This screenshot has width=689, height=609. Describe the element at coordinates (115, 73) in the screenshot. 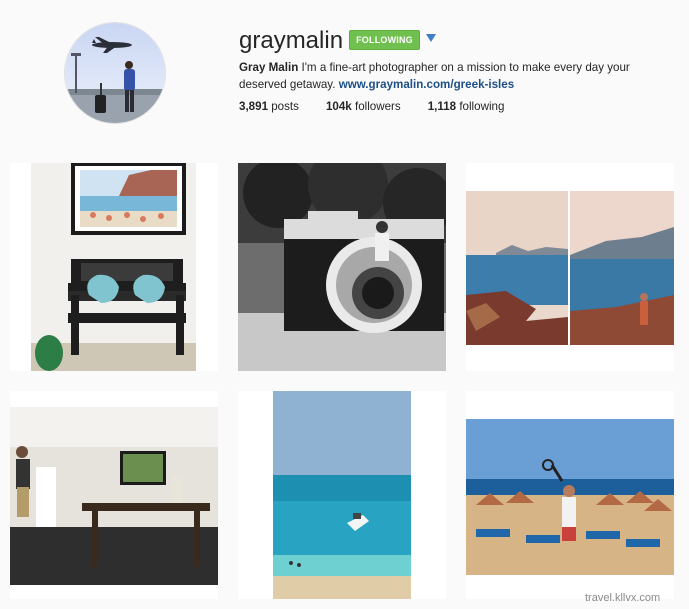

I see `profile-avatar` at that location.